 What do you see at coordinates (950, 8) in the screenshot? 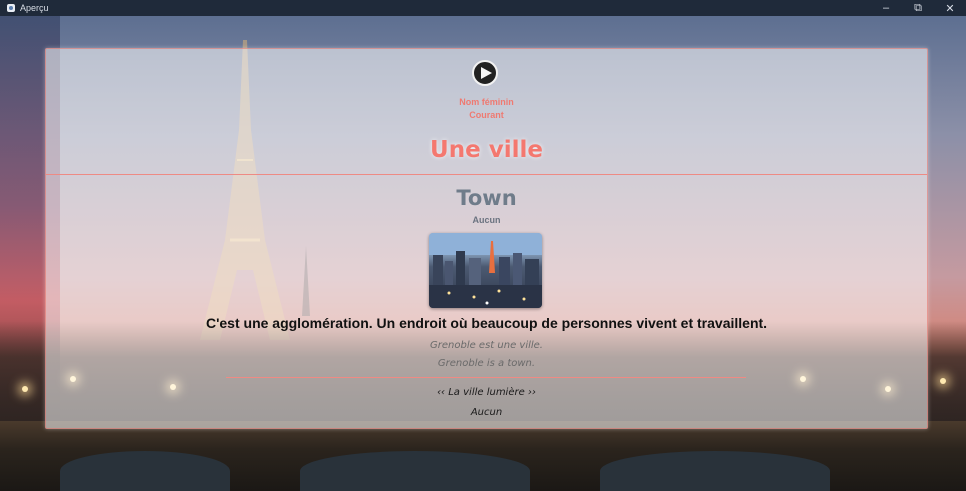
I see `close-button: ✕` at bounding box center [950, 8].